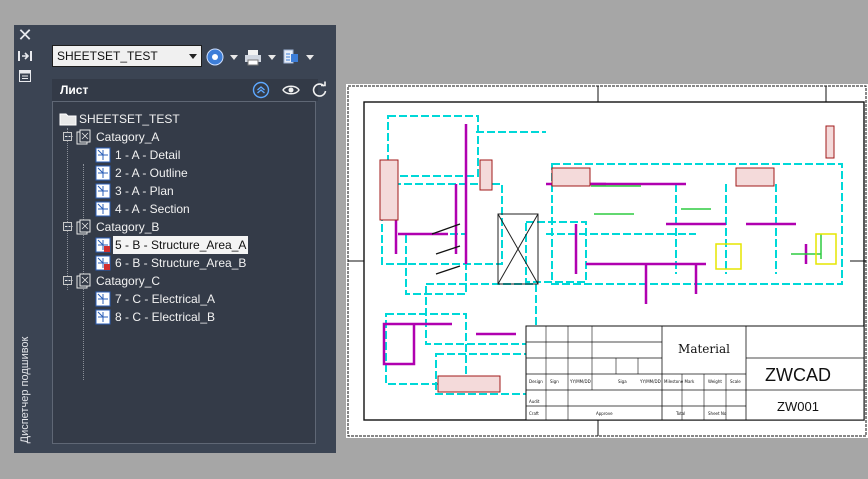  What do you see at coordinates (189, 90) in the screenshot?
I see `sheets-header: Лист` at bounding box center [189, 90].